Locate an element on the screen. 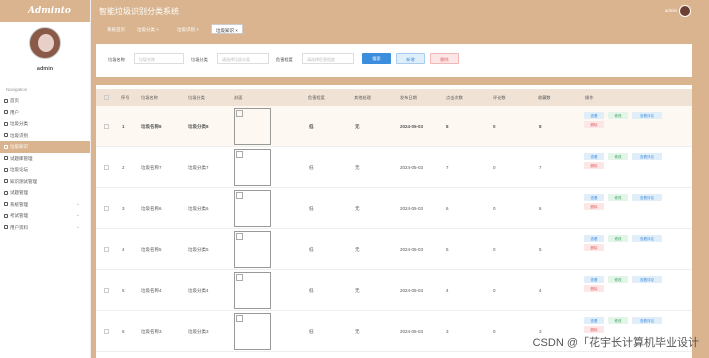 Image resolution: width=709 pixels, height=358 pixels. search-button: 搜索 is located at coordinates (376, 58).